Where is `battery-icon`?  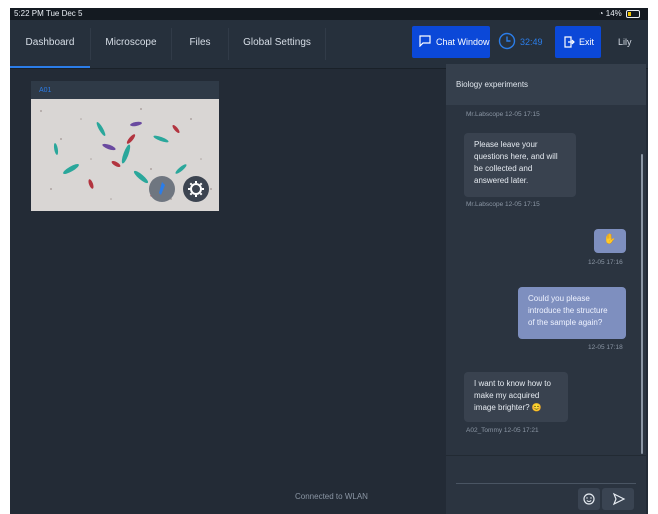 battery-icon is located at coordinates (633, 13).